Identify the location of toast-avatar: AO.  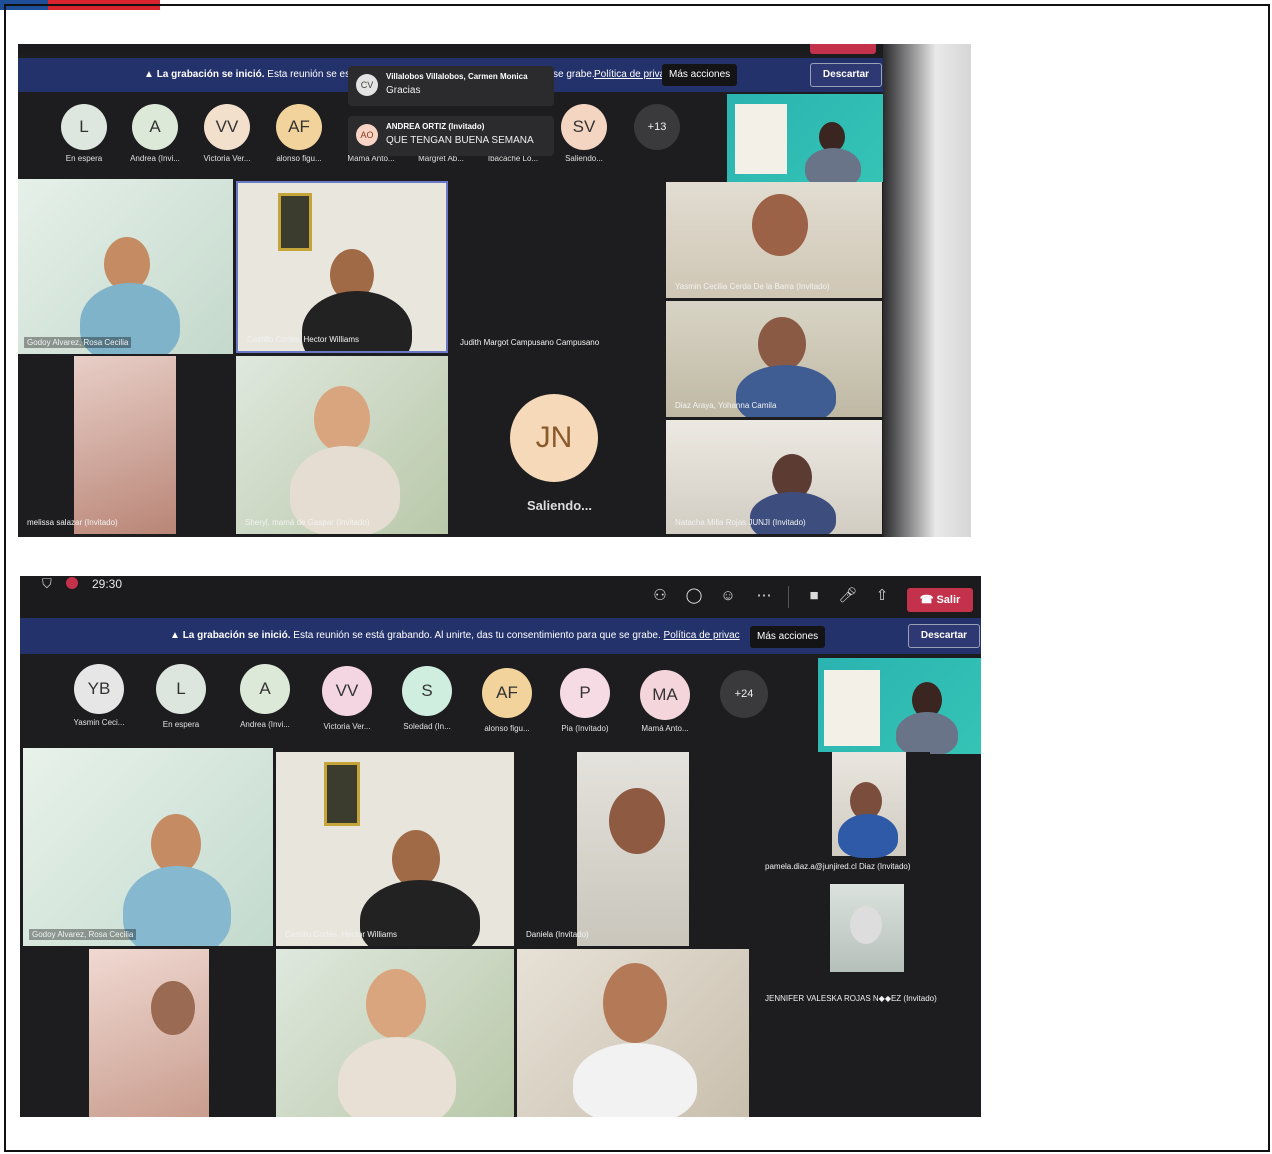
(367, 135).